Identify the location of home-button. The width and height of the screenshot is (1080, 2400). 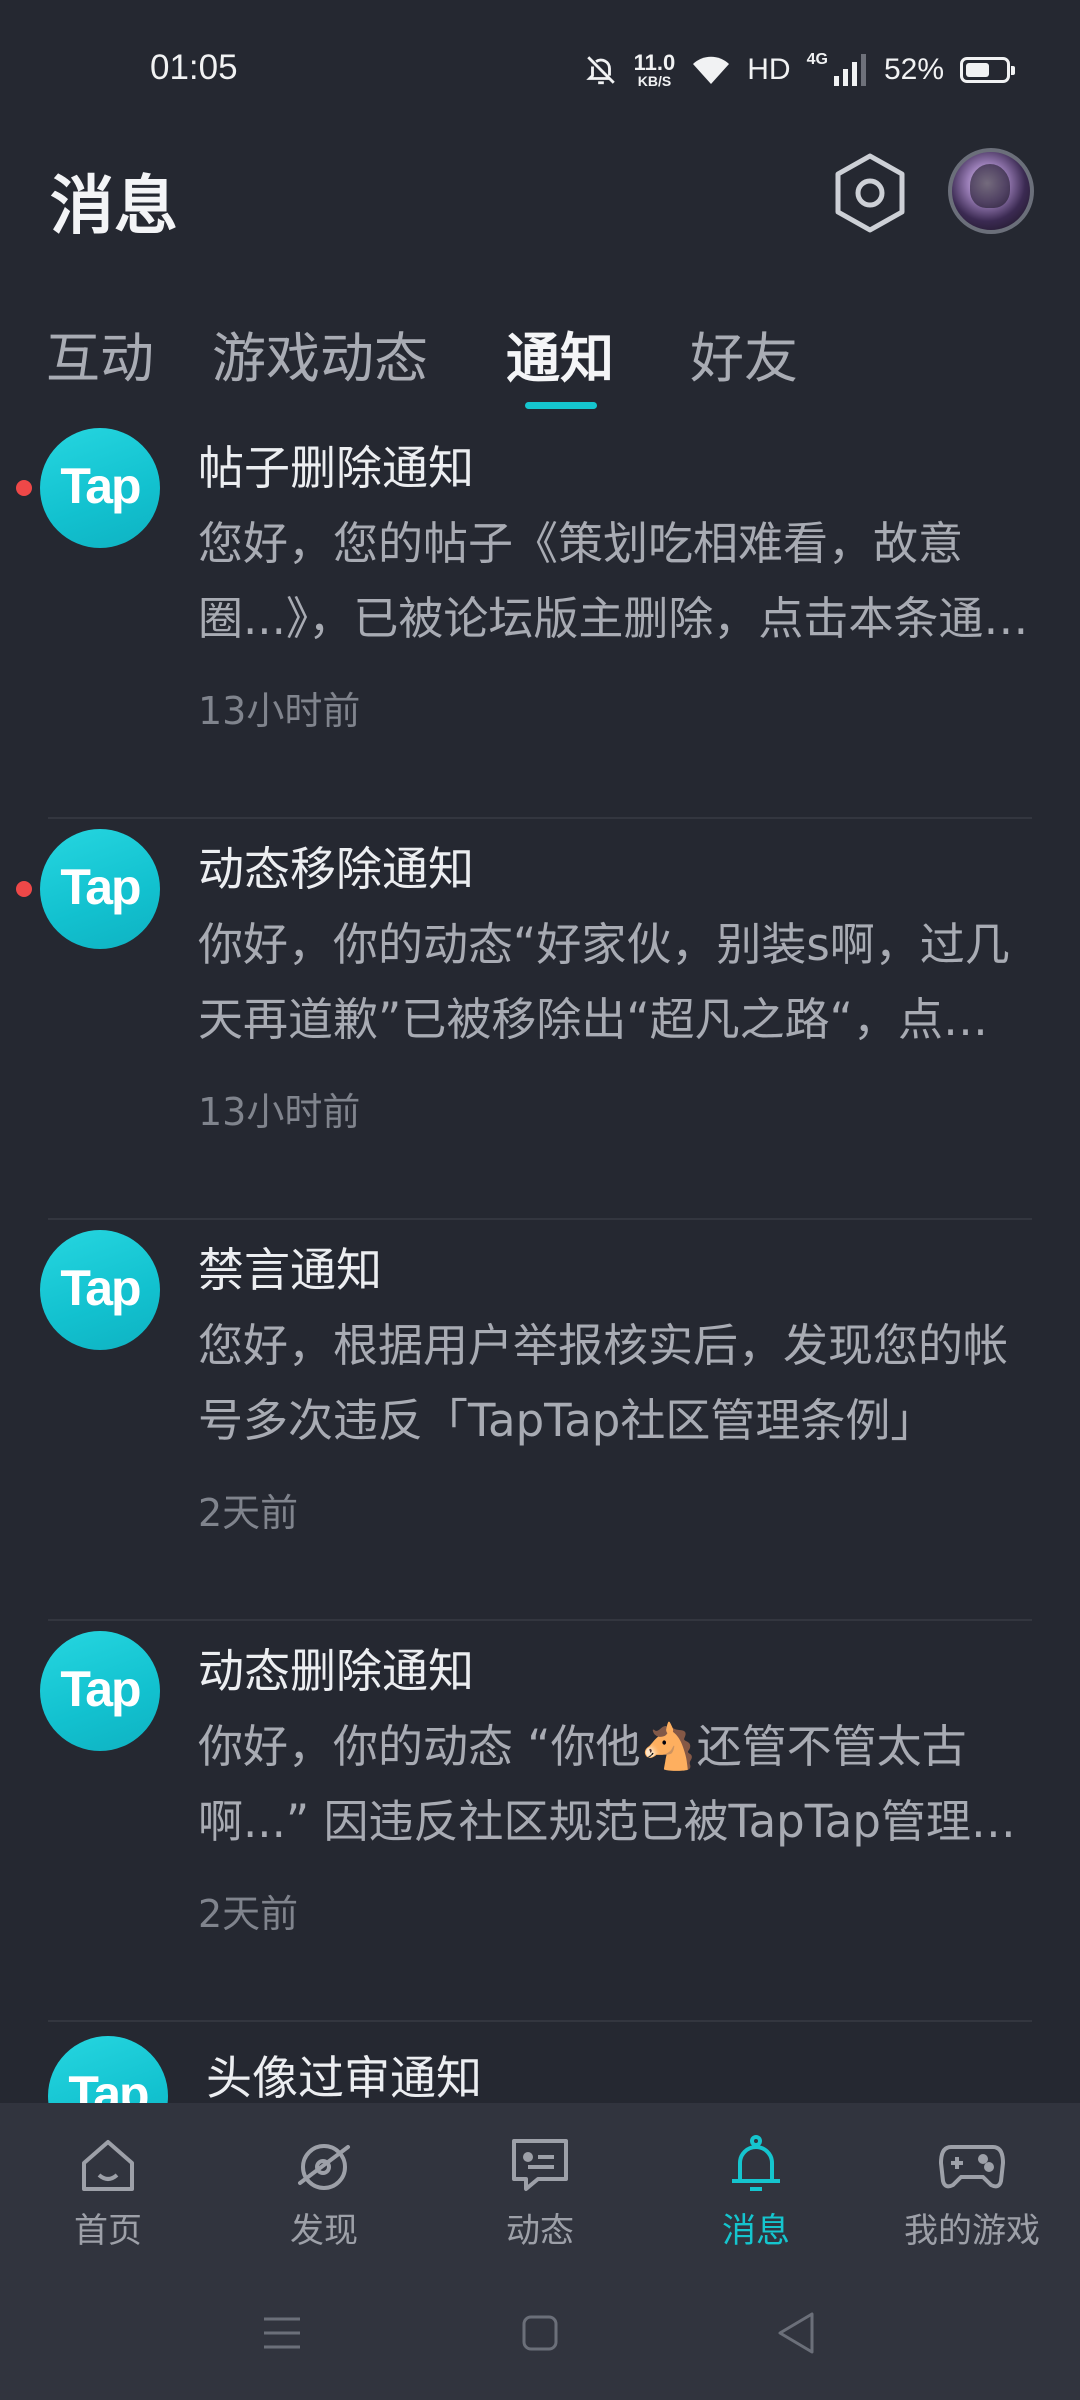
(540, 2333).